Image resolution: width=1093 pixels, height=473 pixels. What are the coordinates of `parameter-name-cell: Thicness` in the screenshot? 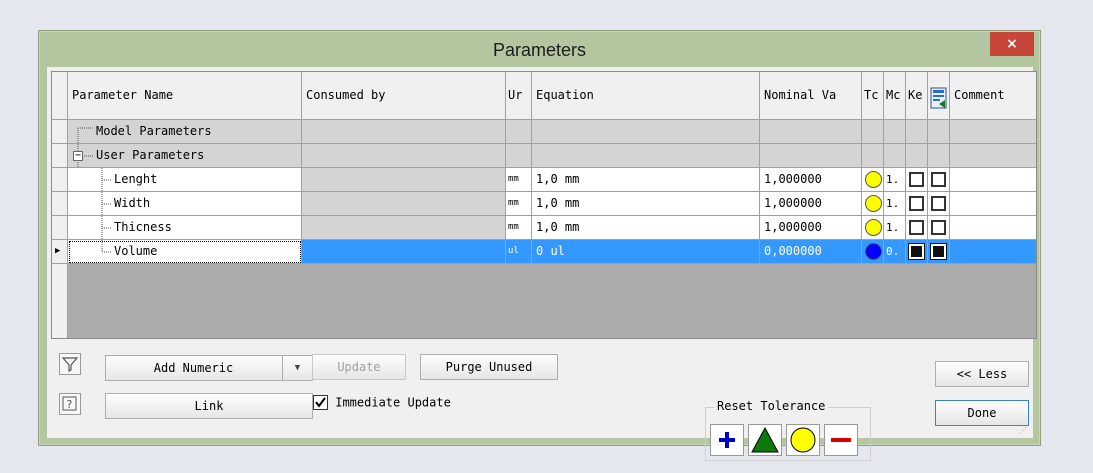 It's located at (185, 228).